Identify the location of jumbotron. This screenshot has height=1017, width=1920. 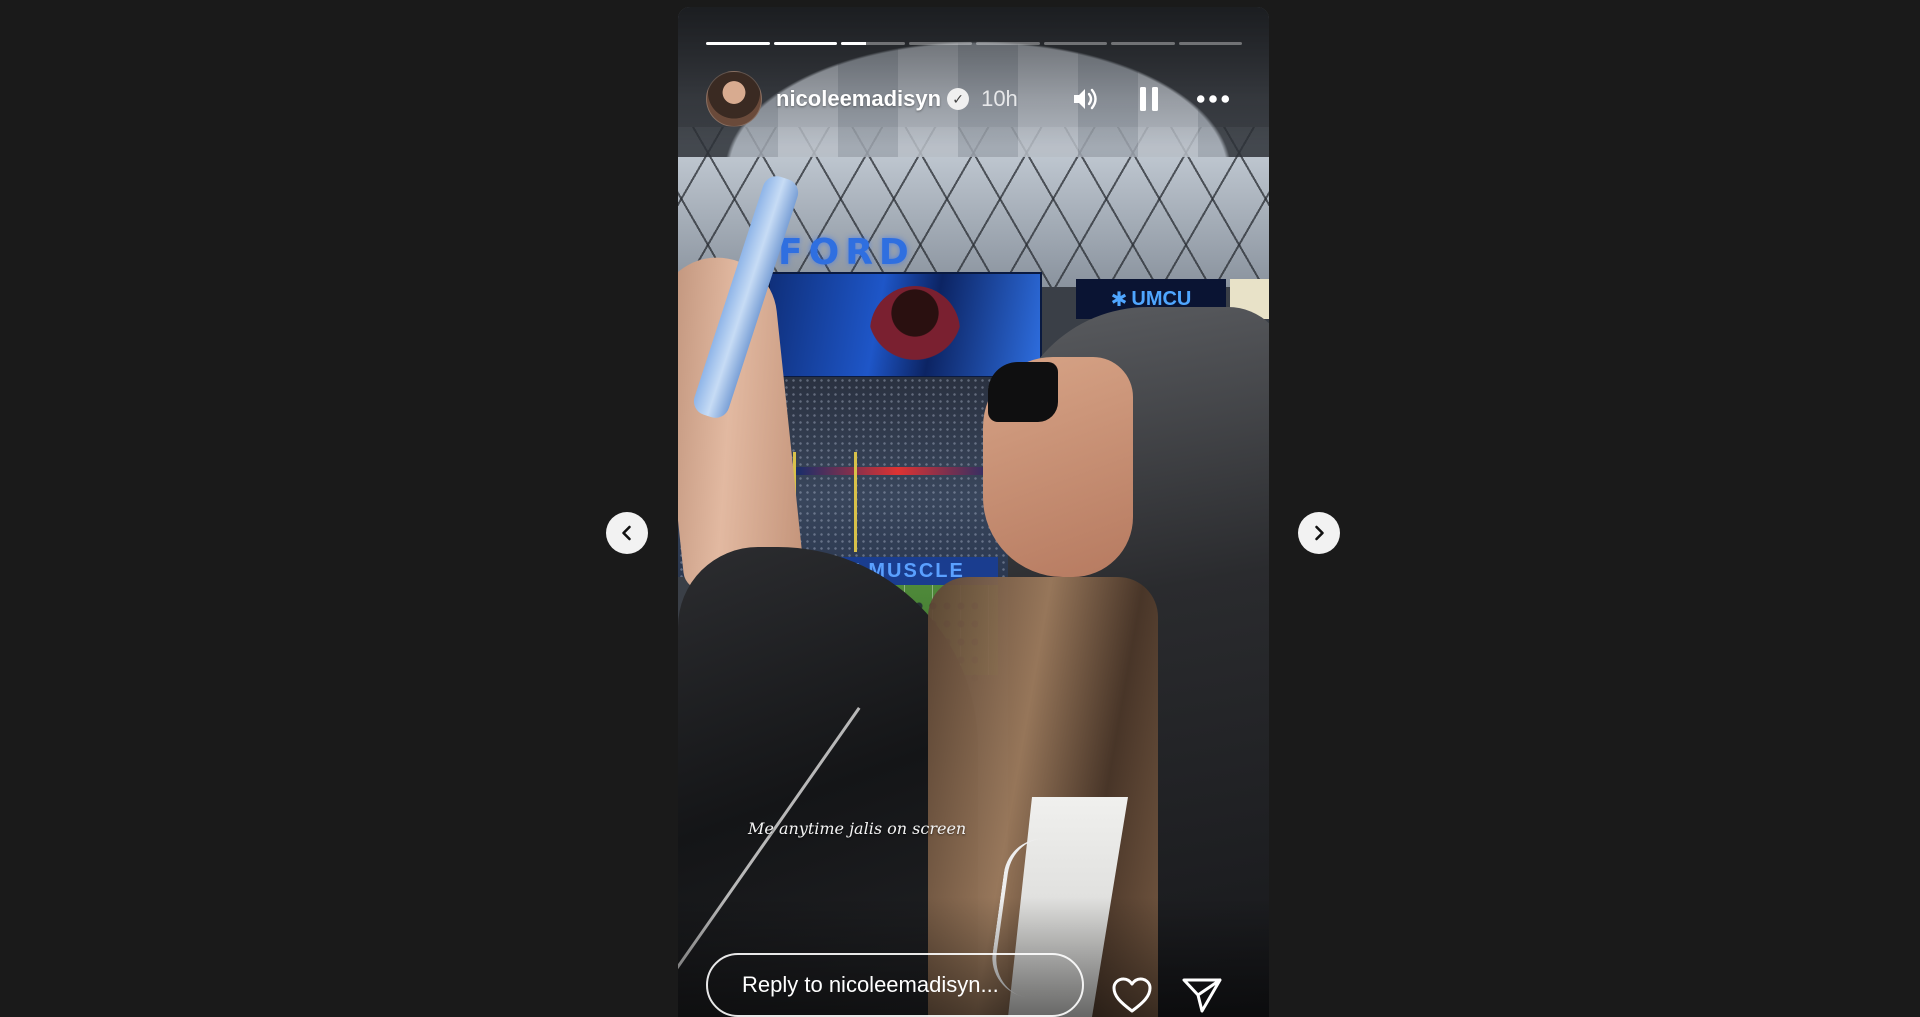
(905, 325).